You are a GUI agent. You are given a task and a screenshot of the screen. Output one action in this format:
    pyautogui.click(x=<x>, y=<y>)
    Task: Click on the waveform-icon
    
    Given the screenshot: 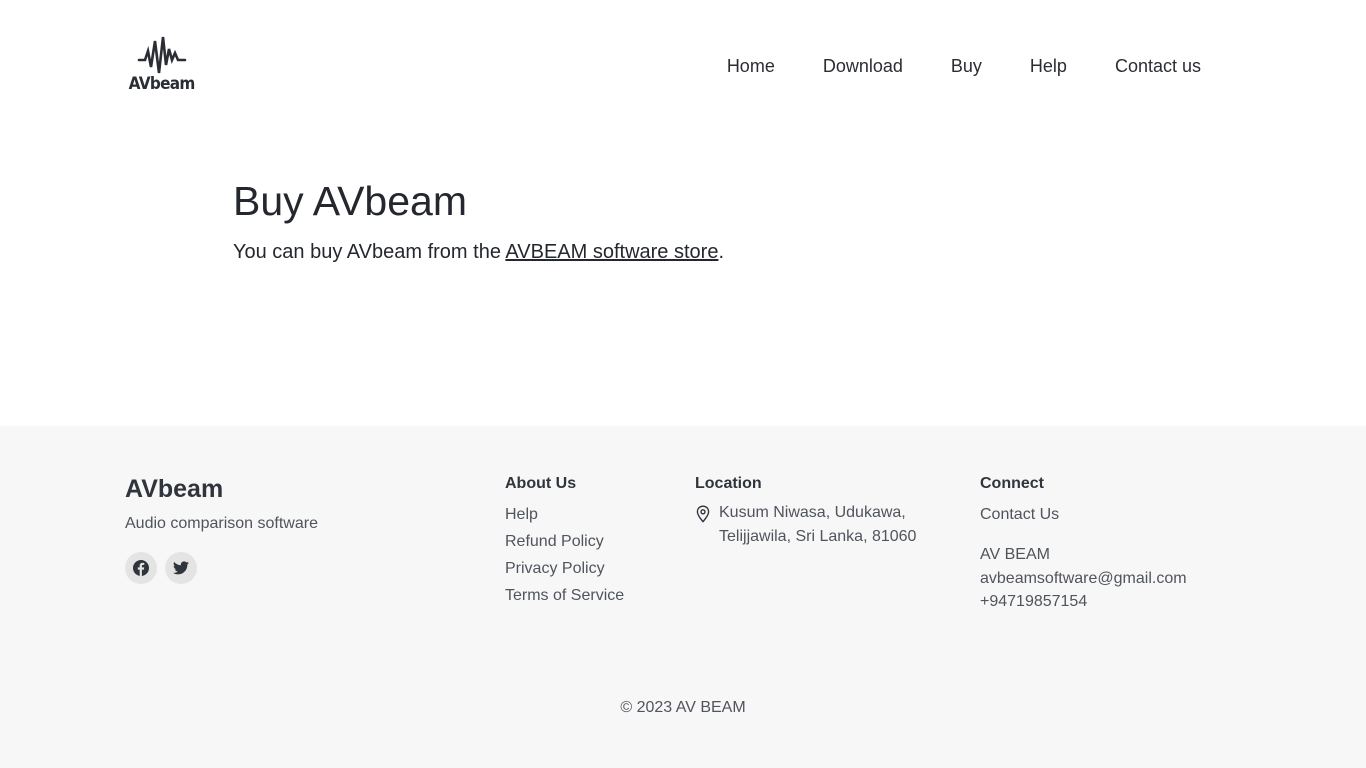 What is the action you would take?
    pyautogui.click(x=162, y=55)
    